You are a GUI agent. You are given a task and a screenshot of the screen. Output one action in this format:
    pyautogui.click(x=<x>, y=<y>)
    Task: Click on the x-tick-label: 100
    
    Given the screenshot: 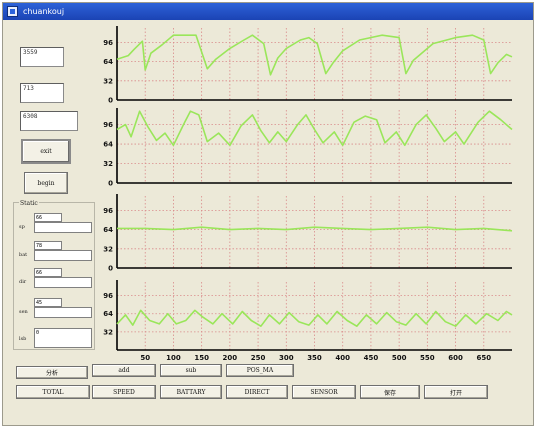 What is the action you would take?
    pyautogui.click(x=173, y=358)
    